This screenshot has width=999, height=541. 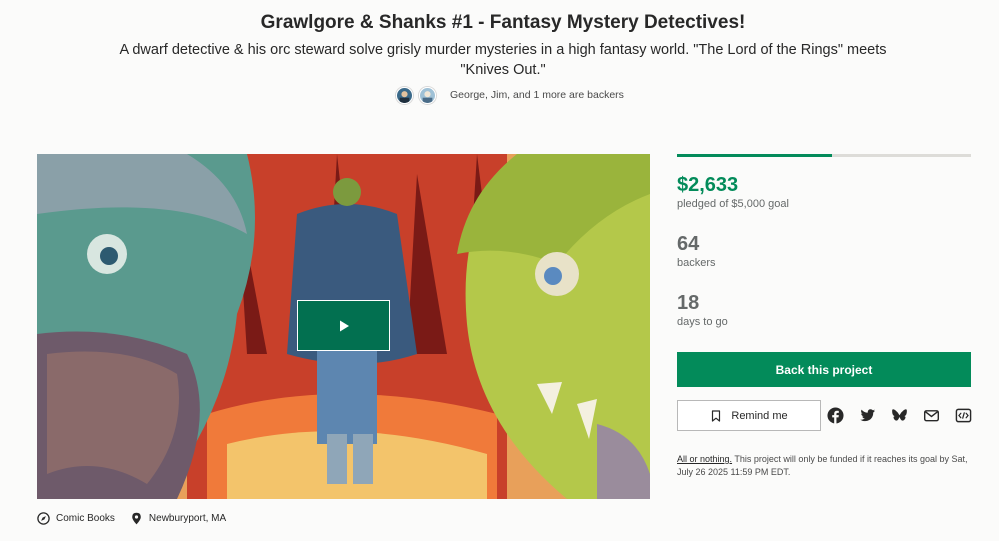 What do you see at coordinates (931, 415) in the screenshot?
I see `email-icon` at bounding box center [931, 415].